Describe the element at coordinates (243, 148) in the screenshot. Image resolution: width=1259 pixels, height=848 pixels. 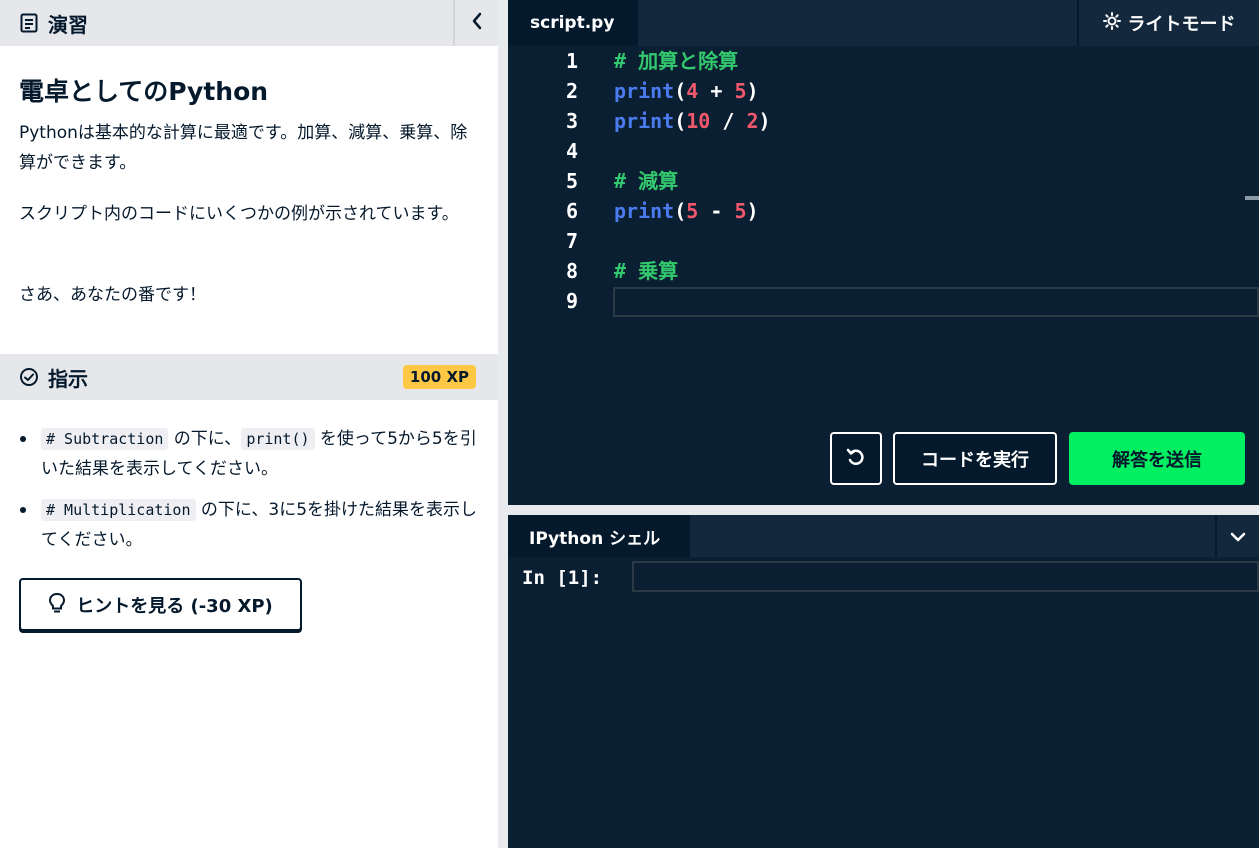
I see `exercise-description: Pythonは基本的な計算に最適です。加算、減算、乗算、除算ができます。` at that location.